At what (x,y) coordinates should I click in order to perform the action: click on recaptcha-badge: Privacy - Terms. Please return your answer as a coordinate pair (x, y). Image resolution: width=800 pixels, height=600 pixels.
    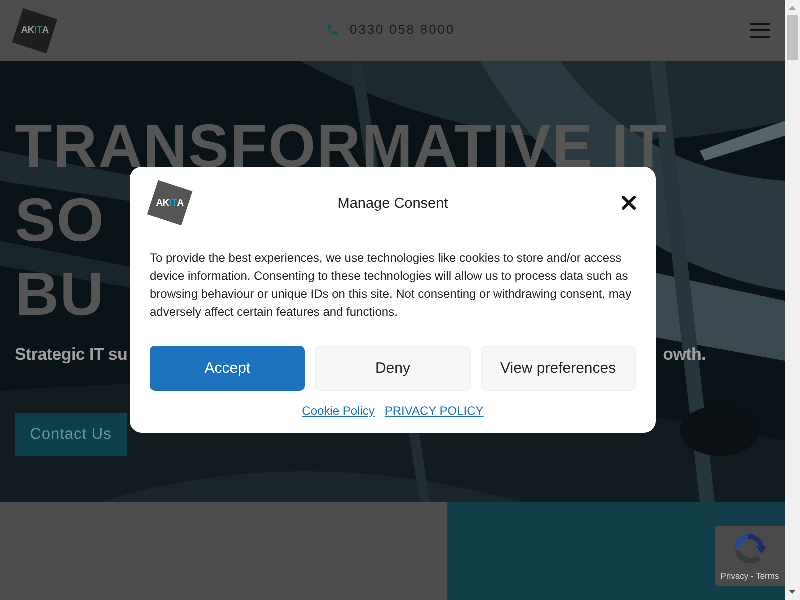
    Looking at the image, I should click on (750, 556).